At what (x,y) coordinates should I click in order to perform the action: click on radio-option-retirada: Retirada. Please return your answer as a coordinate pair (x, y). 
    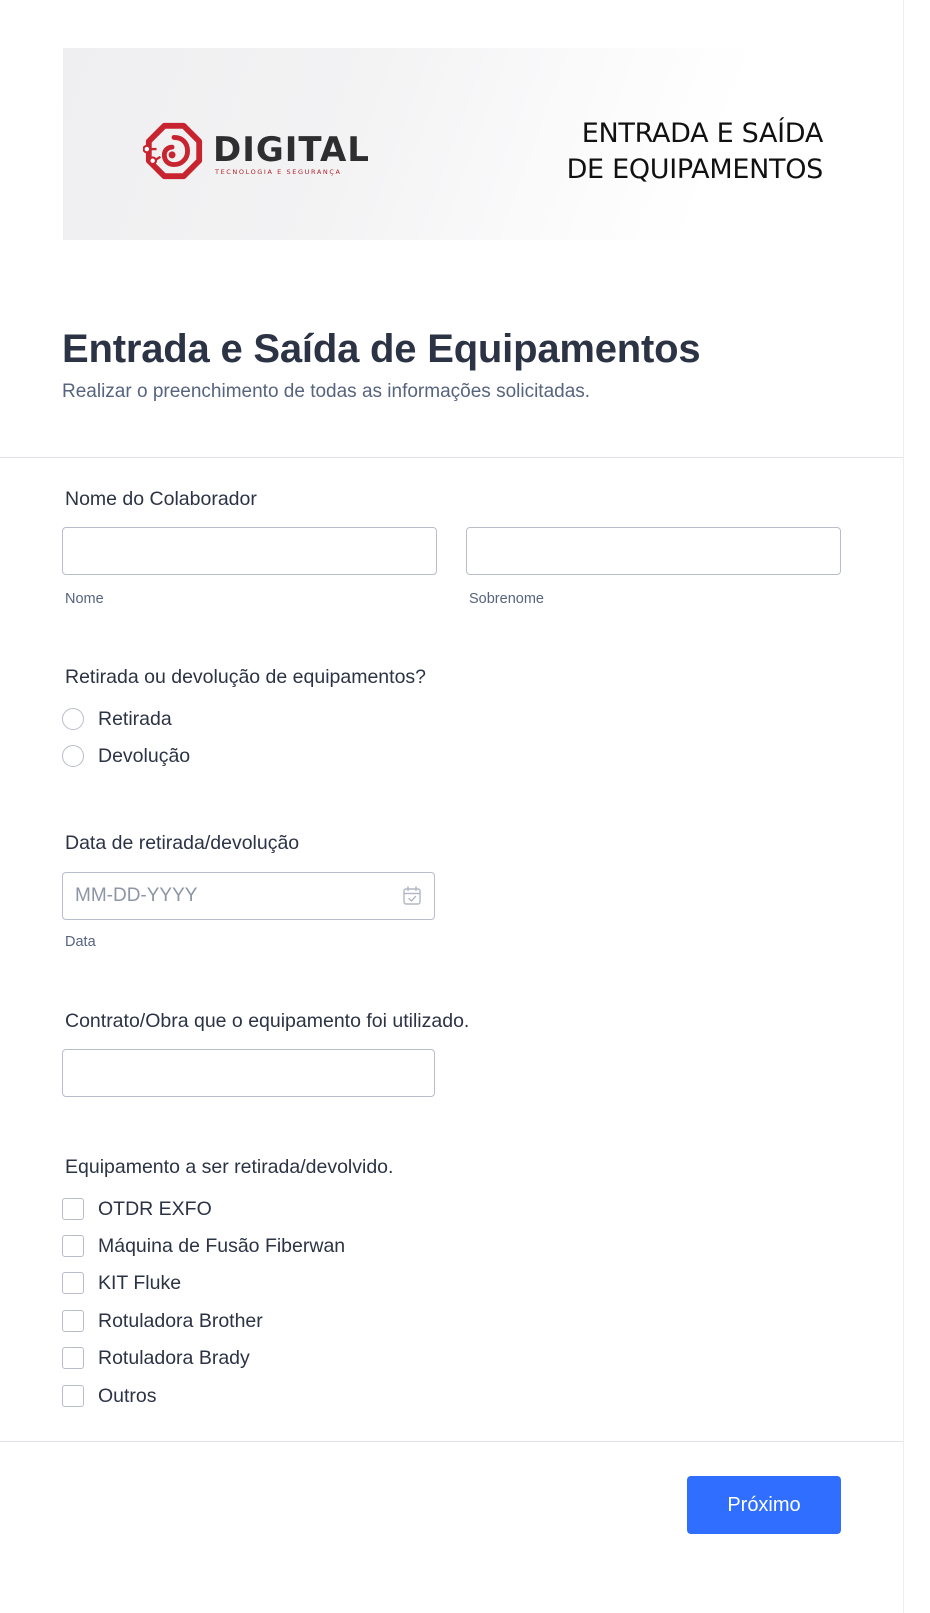
    Looking at the image, I should click on (117, 719).